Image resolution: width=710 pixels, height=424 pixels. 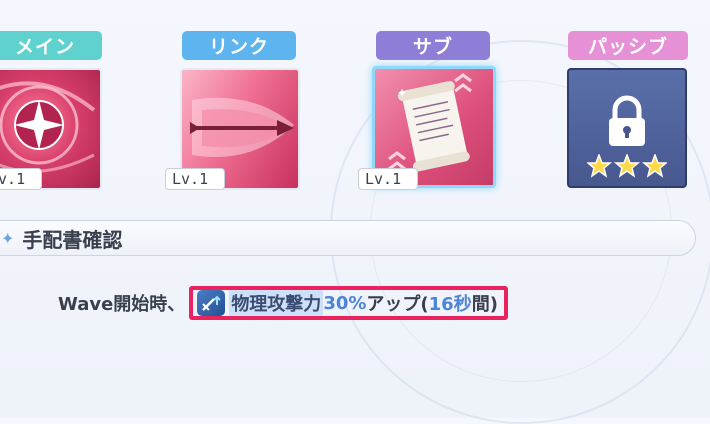 I want to click on sword-up-icon, so click(x=211, y=303).